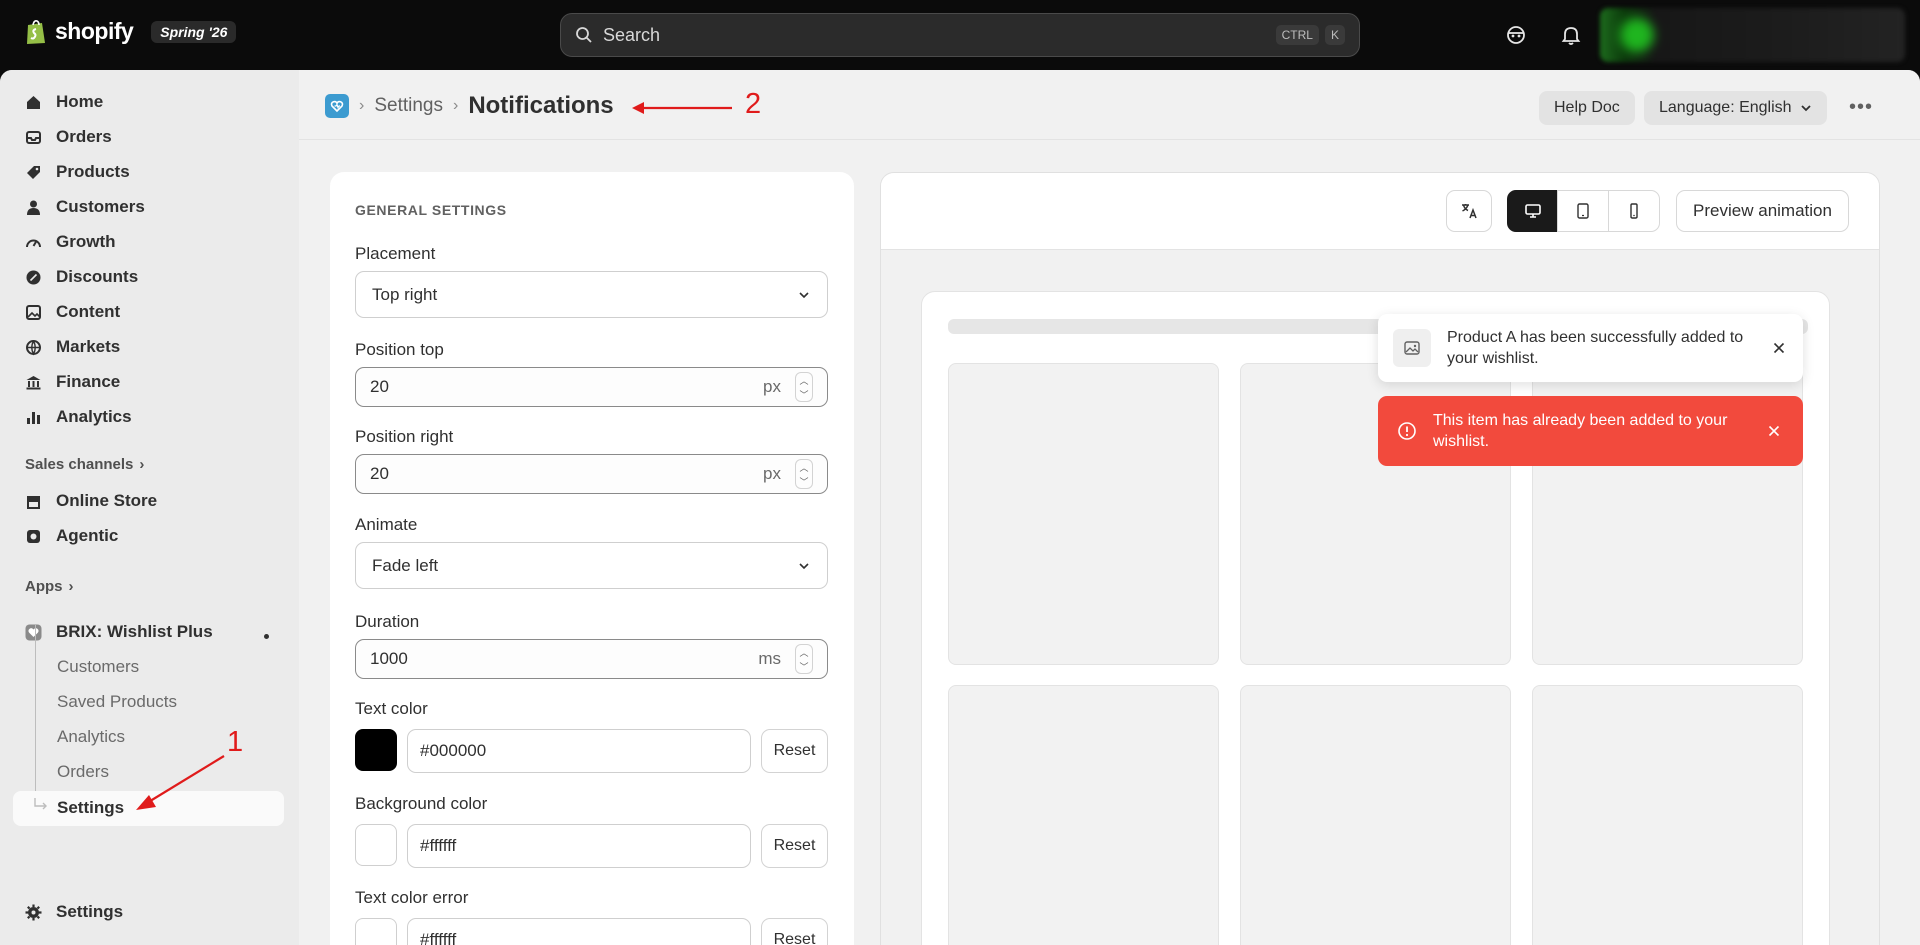 Image resolution: width=1920 pixels, height=945 pixels. What do you see at coordinates (431, 210) in the screenshot?
I see `section-title: GENERAL SETTINGS` at bounding box center [431, 210].